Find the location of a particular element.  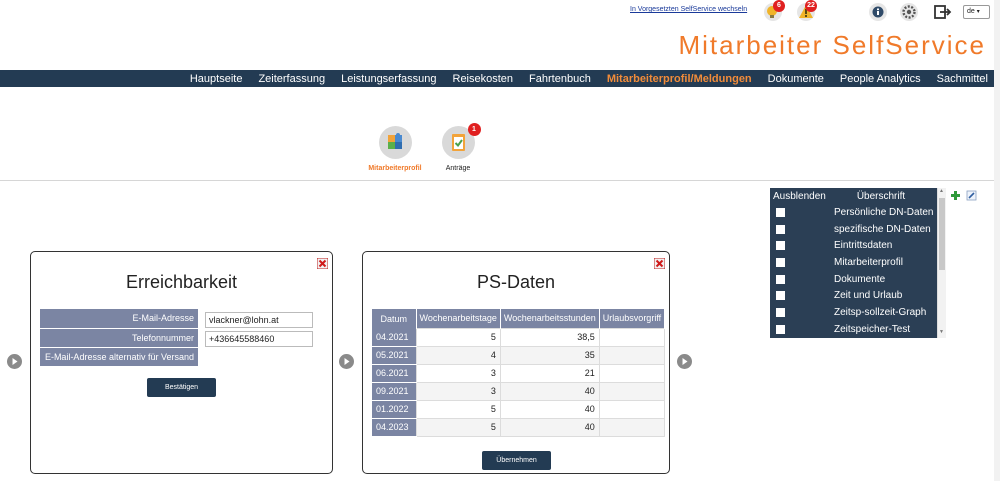

section-visibility-scrollbar: ▲ ▼ is located at coordinates (941, 263).